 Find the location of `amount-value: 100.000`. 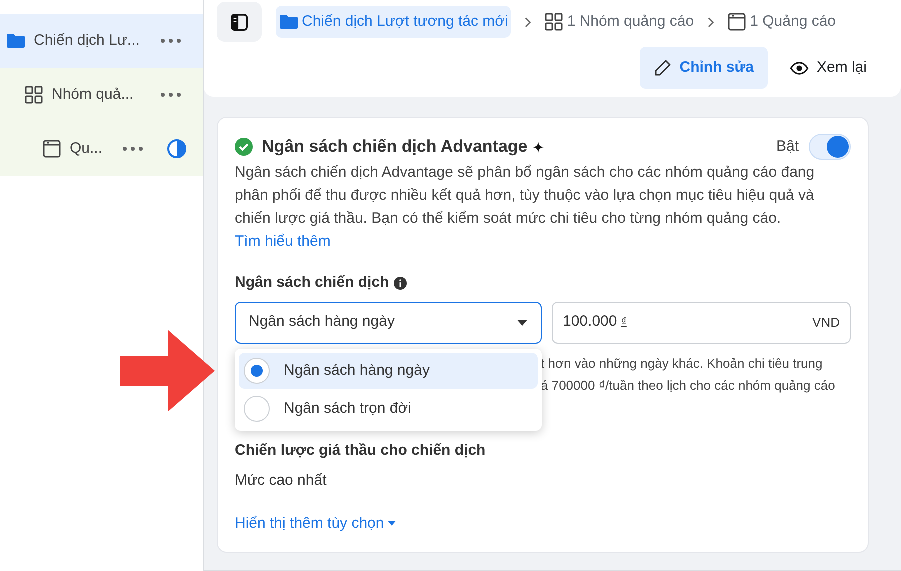

amount-value: 100.000 is located at coordinates (590, 322).